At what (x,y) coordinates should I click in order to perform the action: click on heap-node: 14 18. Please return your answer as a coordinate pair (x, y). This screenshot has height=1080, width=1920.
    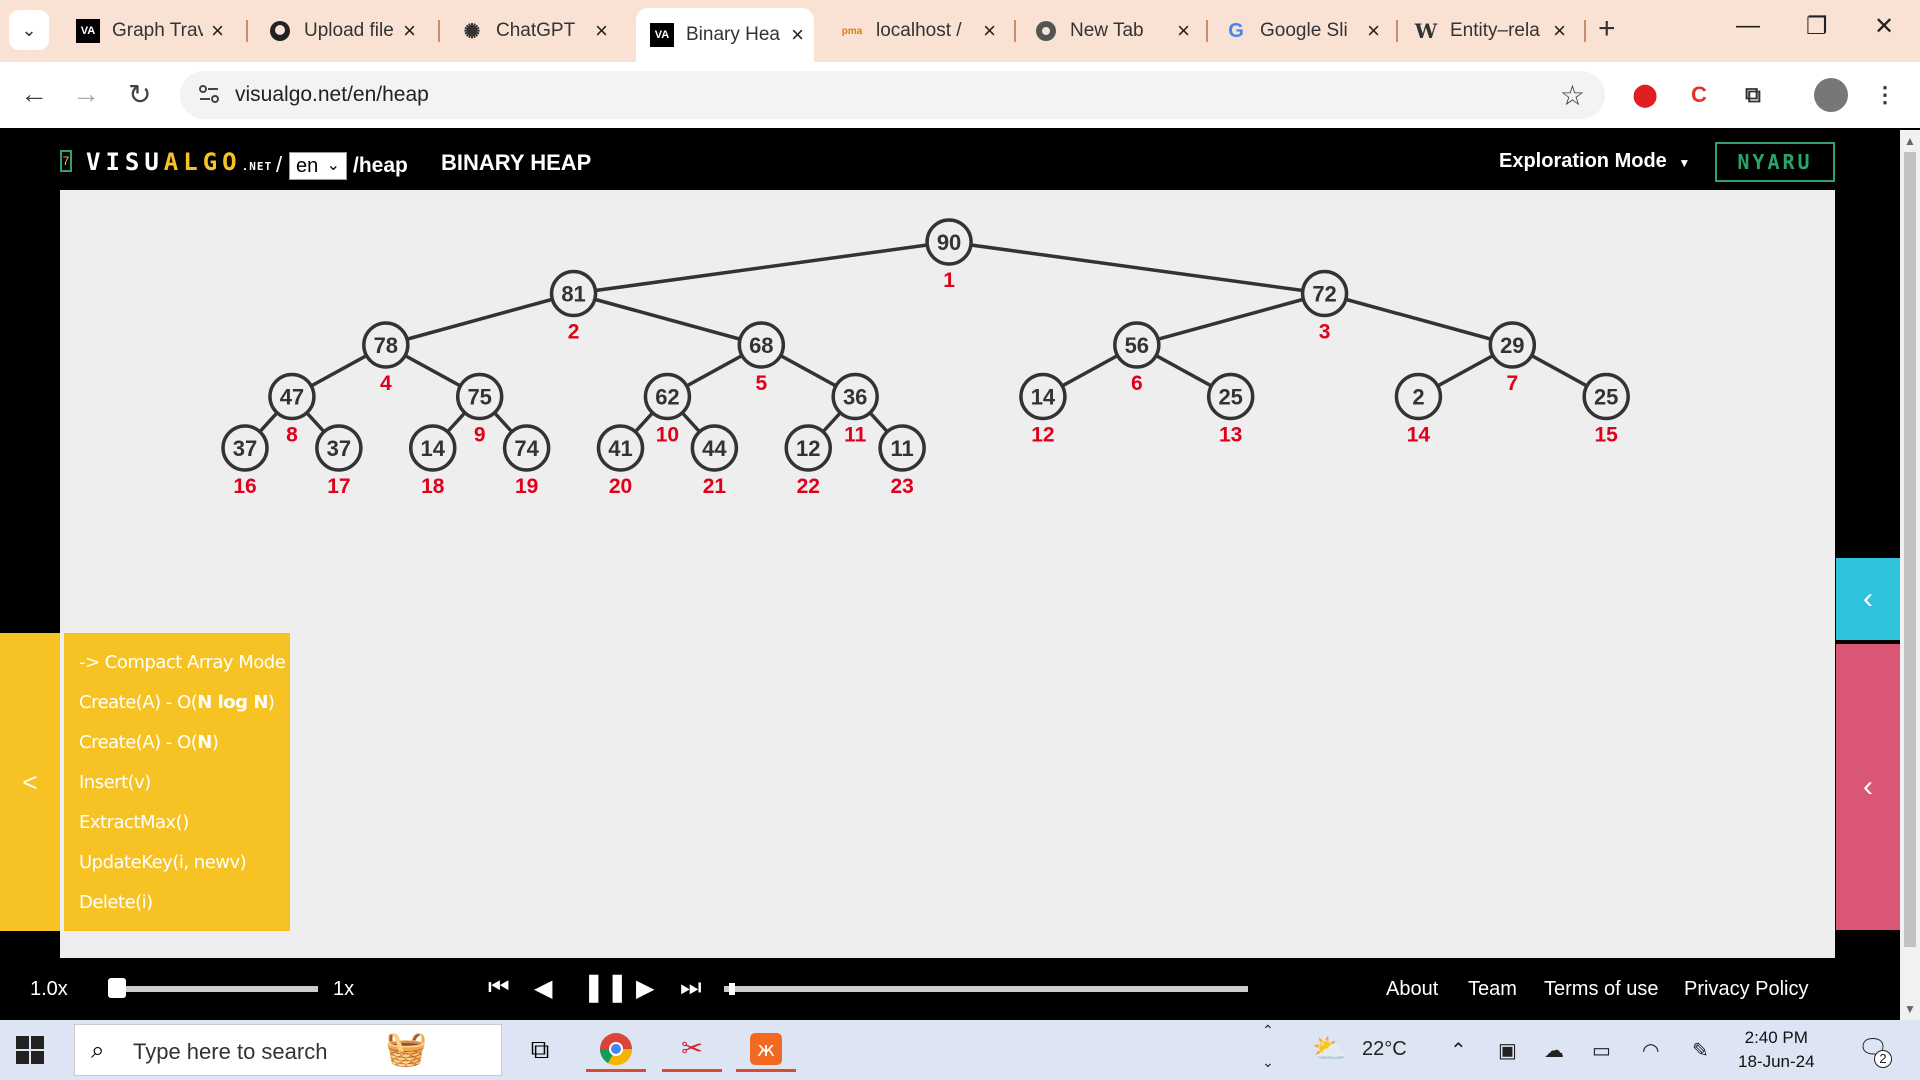
    Looking at the image, I should click on (433, 461).